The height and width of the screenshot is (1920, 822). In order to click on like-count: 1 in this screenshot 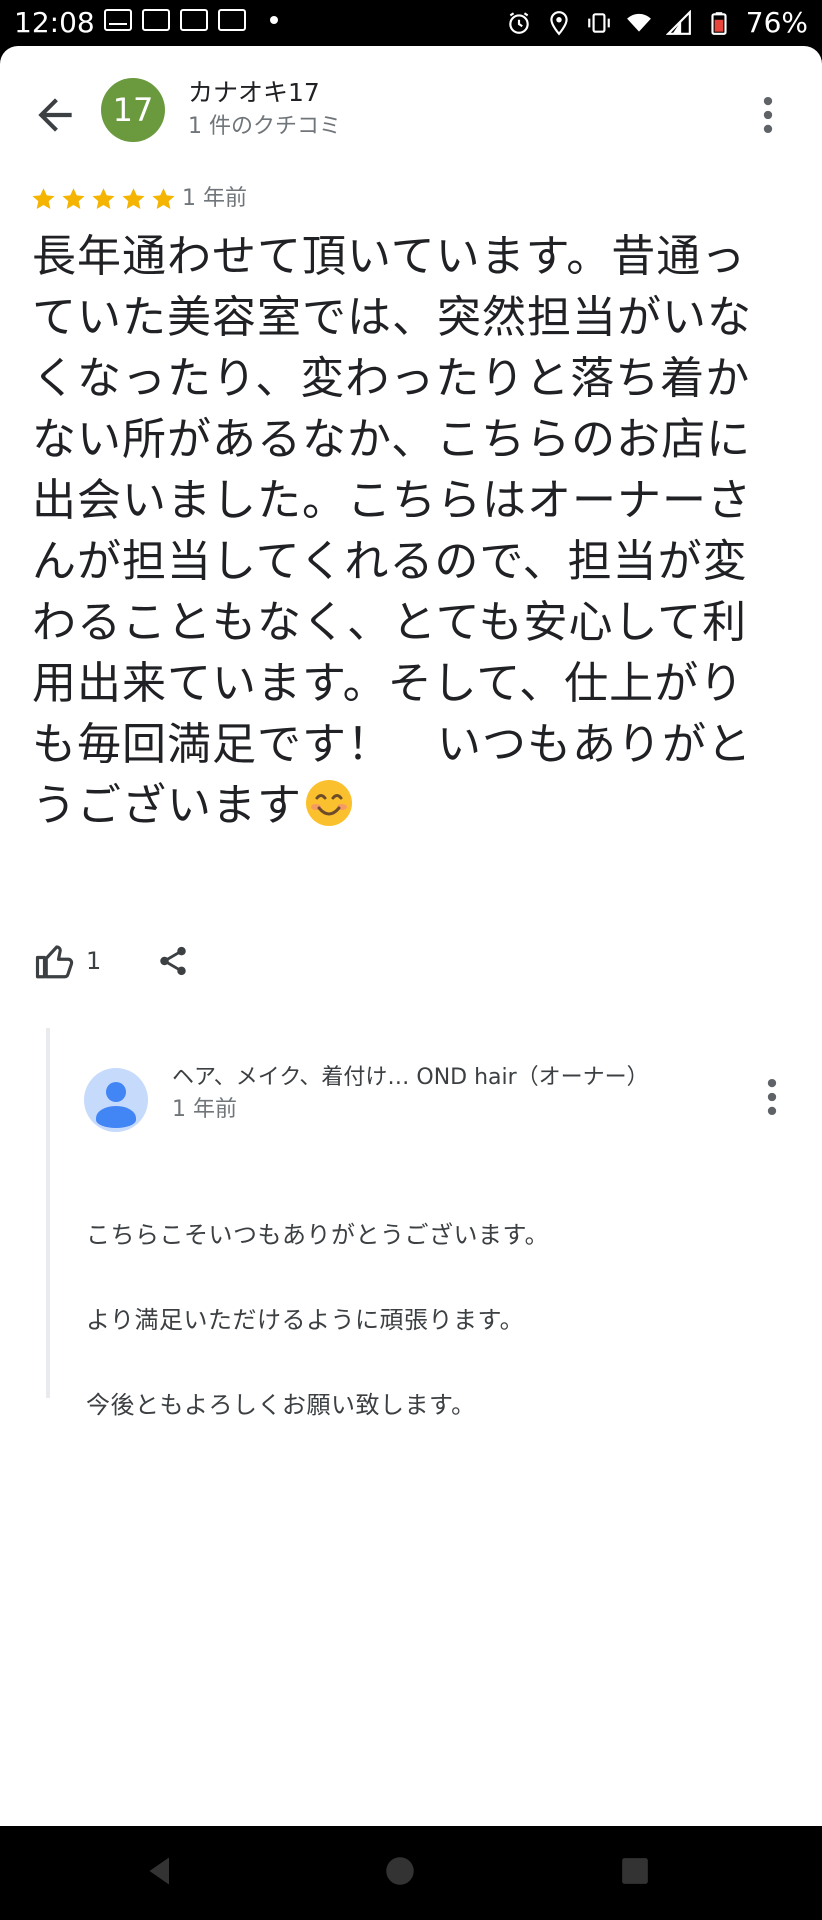, I will do `click(94, 961)`.